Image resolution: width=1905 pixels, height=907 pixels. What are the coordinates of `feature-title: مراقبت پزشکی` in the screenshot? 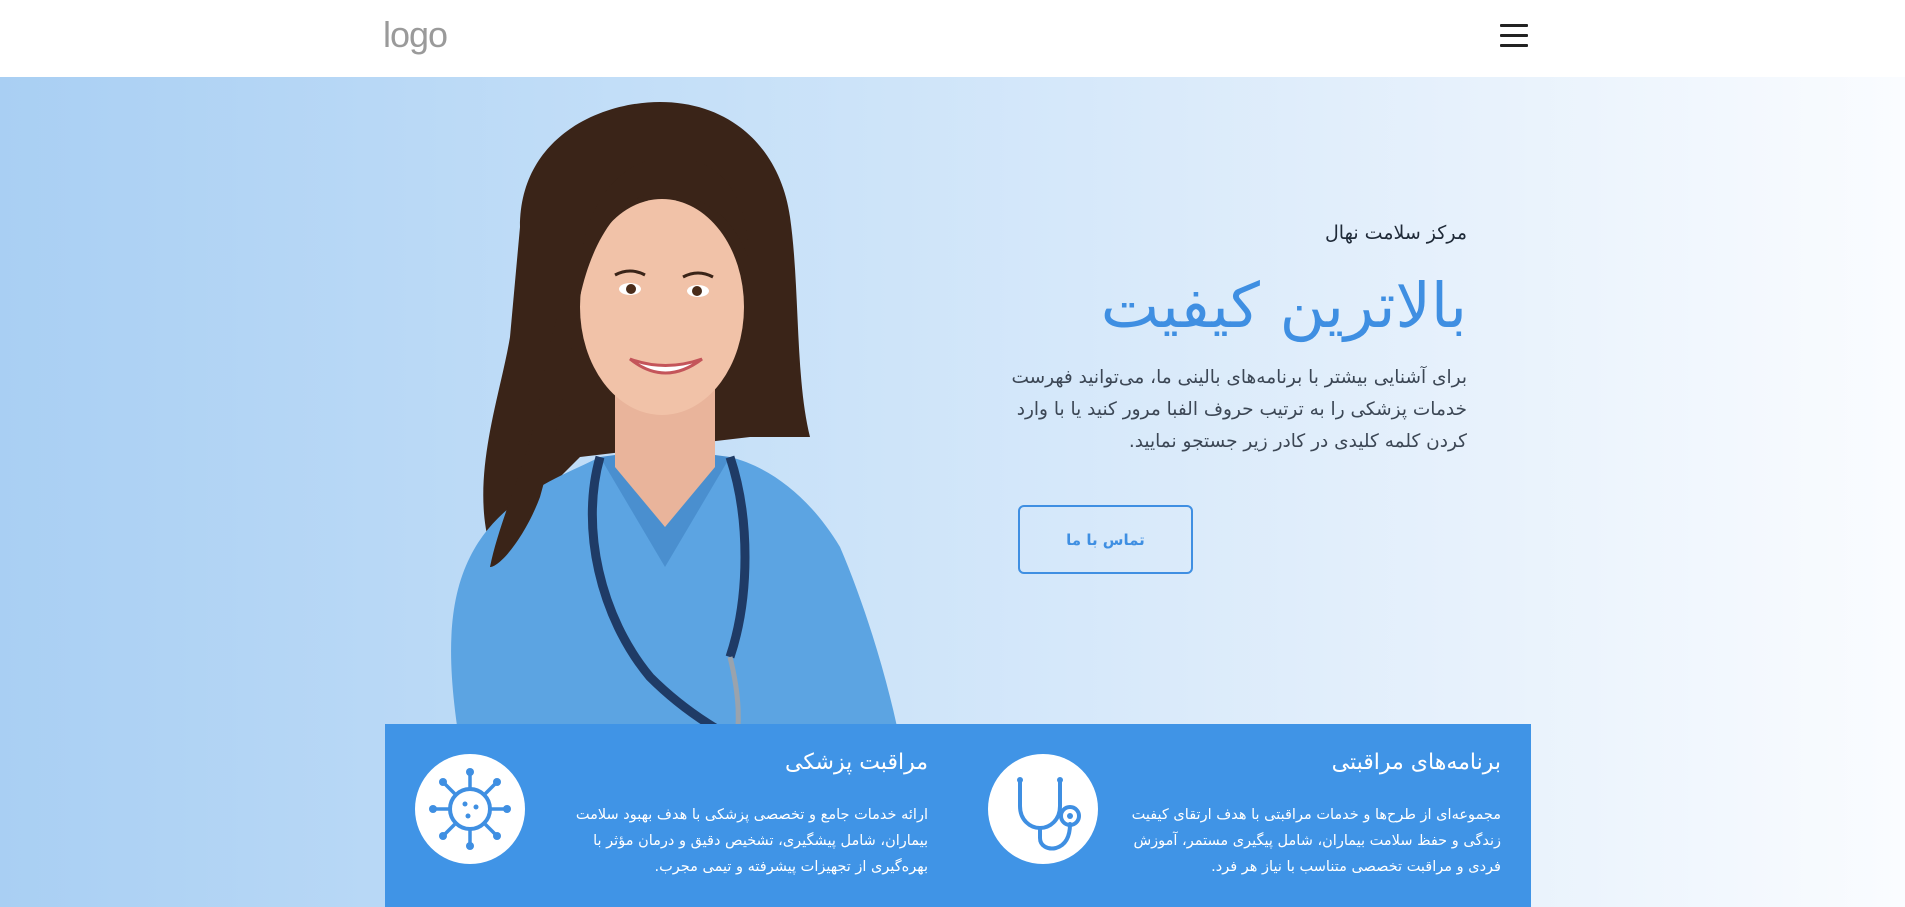 It's located at (856, 762).